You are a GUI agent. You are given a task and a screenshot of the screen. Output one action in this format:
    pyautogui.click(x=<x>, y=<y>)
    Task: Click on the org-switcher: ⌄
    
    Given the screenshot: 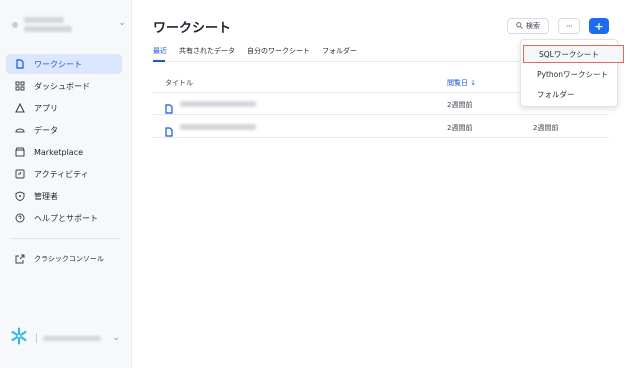 What is the action you would take?
    pyautogui.click(x=68, y=338)
    